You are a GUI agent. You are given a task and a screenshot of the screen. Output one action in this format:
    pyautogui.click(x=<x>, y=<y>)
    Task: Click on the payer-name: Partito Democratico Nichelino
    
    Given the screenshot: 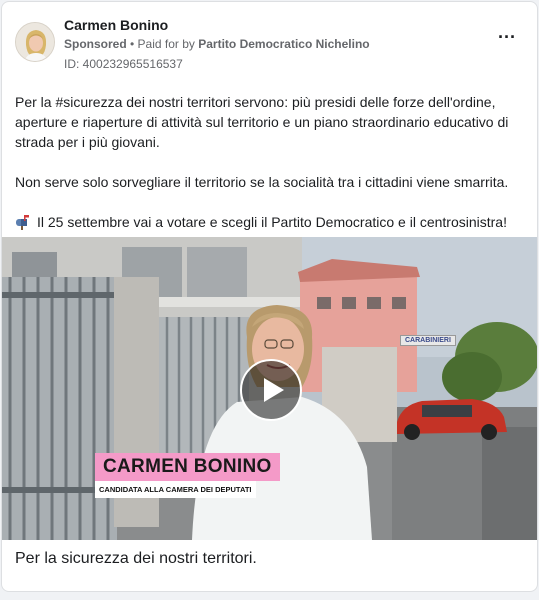 What is the action you would take?
    pyautogui.click(x=283, y=44)
    